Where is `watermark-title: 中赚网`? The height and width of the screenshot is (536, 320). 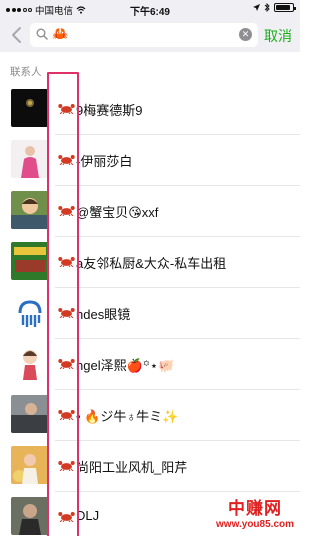
watermark-title: 中赚网 is located at coordinates (255, 508).